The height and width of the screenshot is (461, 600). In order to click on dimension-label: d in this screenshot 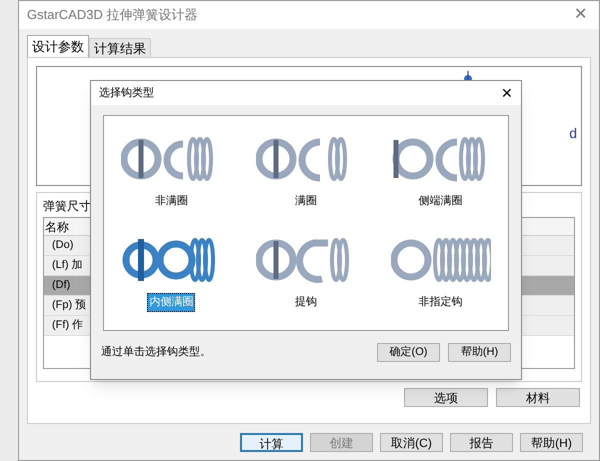, I will do `click(573, 133)`.